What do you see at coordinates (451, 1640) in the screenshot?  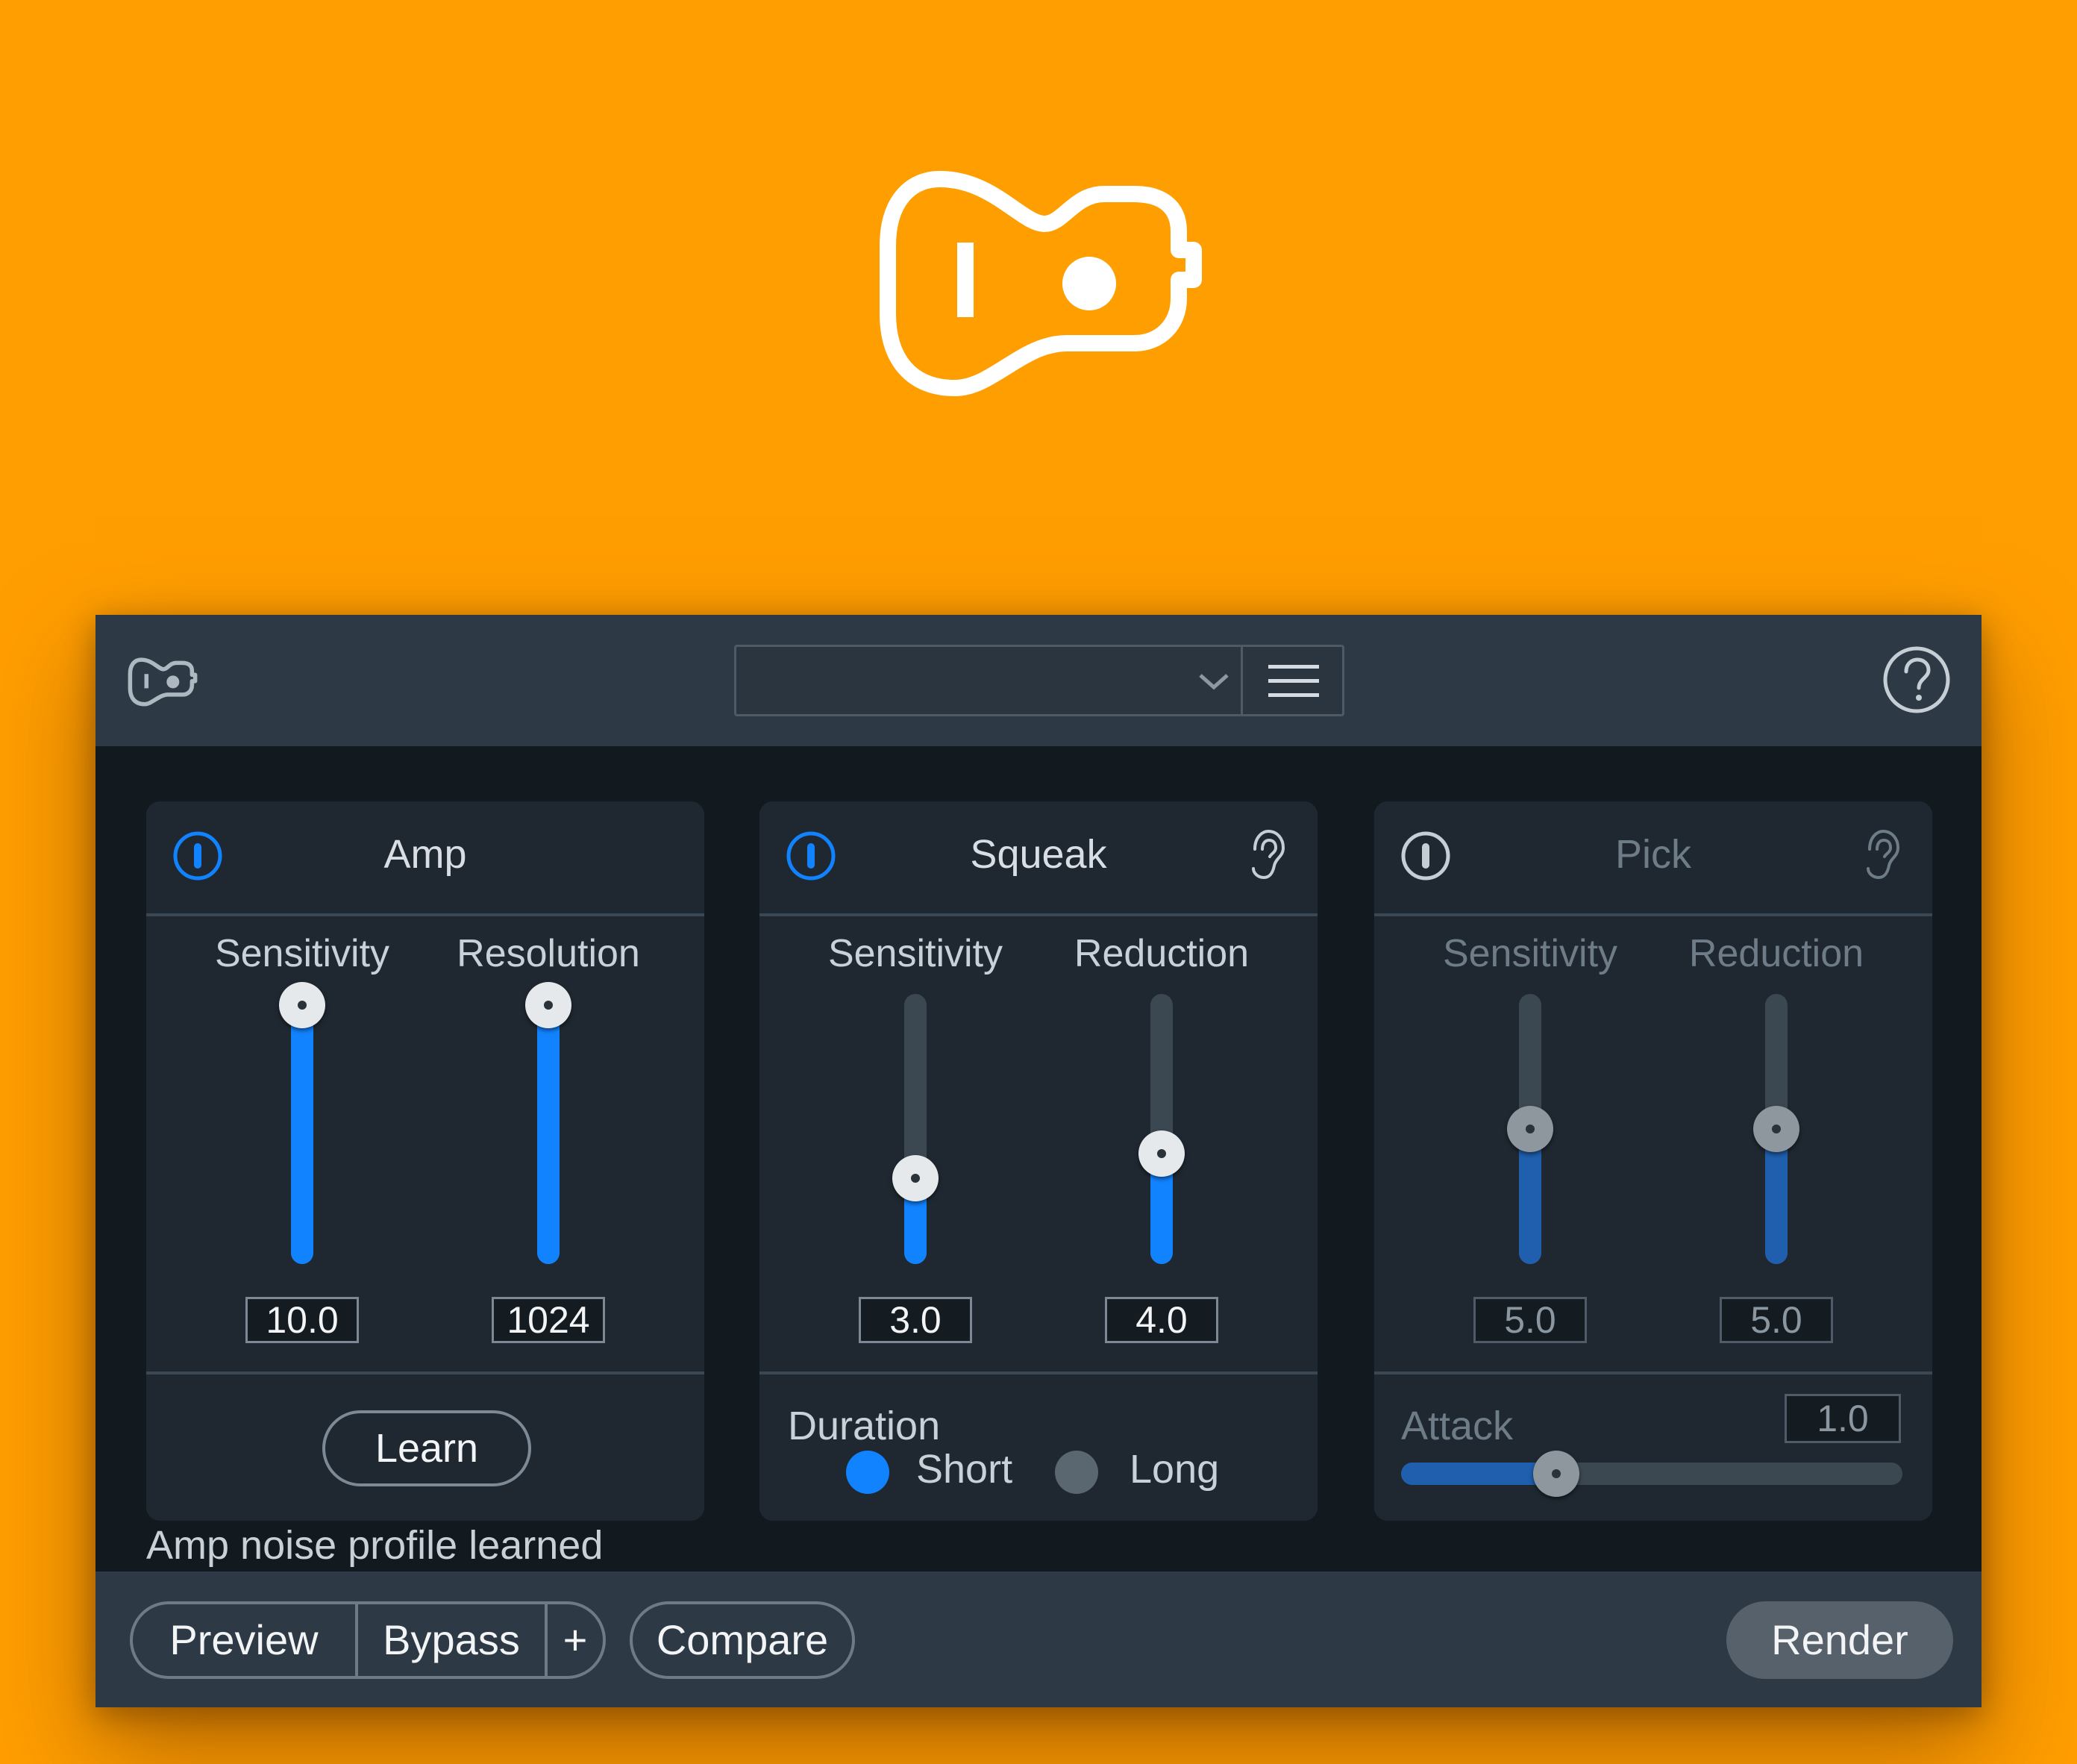 I see `bypass-button: Bypass` at bounding box center [451, 1640].